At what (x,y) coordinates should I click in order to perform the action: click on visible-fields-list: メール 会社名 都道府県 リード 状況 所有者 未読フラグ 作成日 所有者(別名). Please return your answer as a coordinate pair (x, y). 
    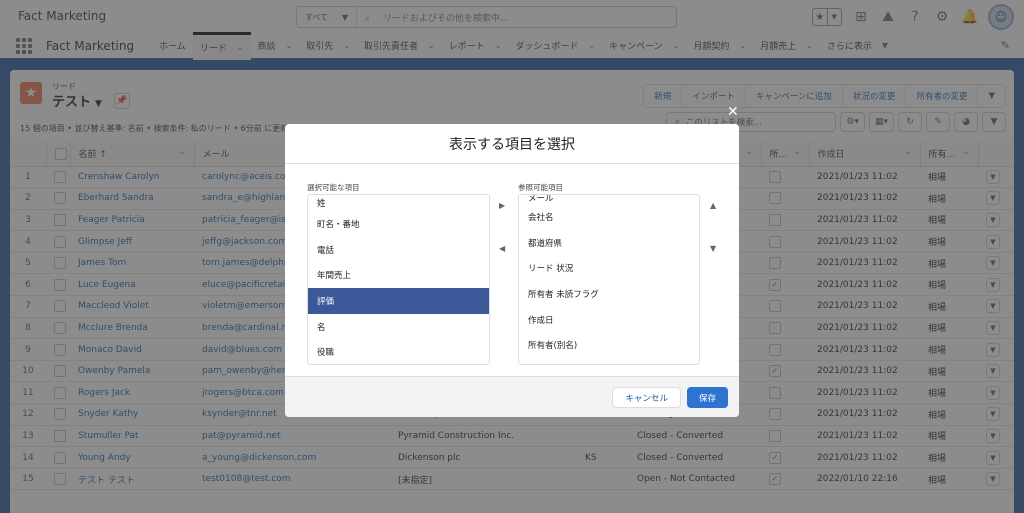
    Looking at the image, I should click on (609, 279).